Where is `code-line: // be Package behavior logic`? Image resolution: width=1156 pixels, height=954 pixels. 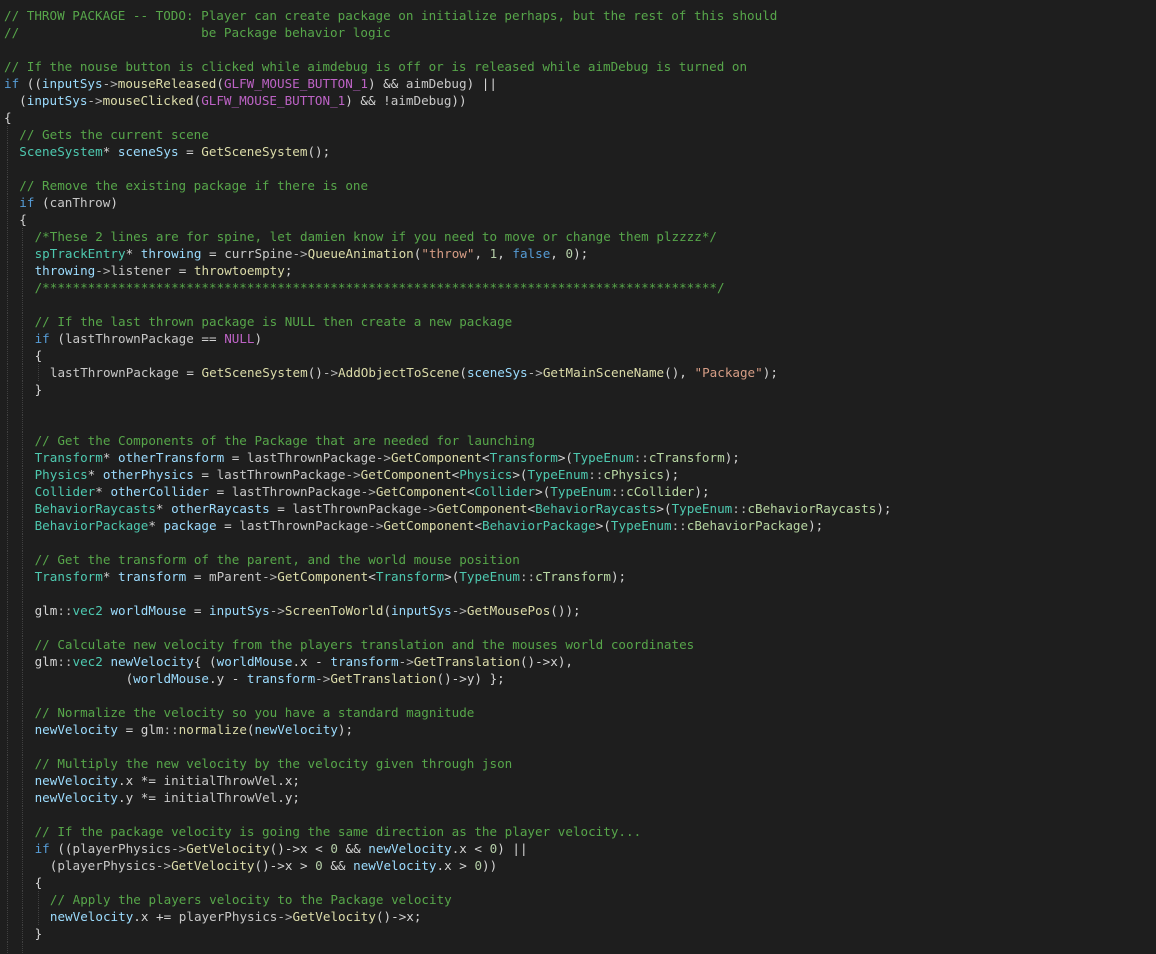 code-line: // be Package behavior logic is located at coordinates (578, 32).